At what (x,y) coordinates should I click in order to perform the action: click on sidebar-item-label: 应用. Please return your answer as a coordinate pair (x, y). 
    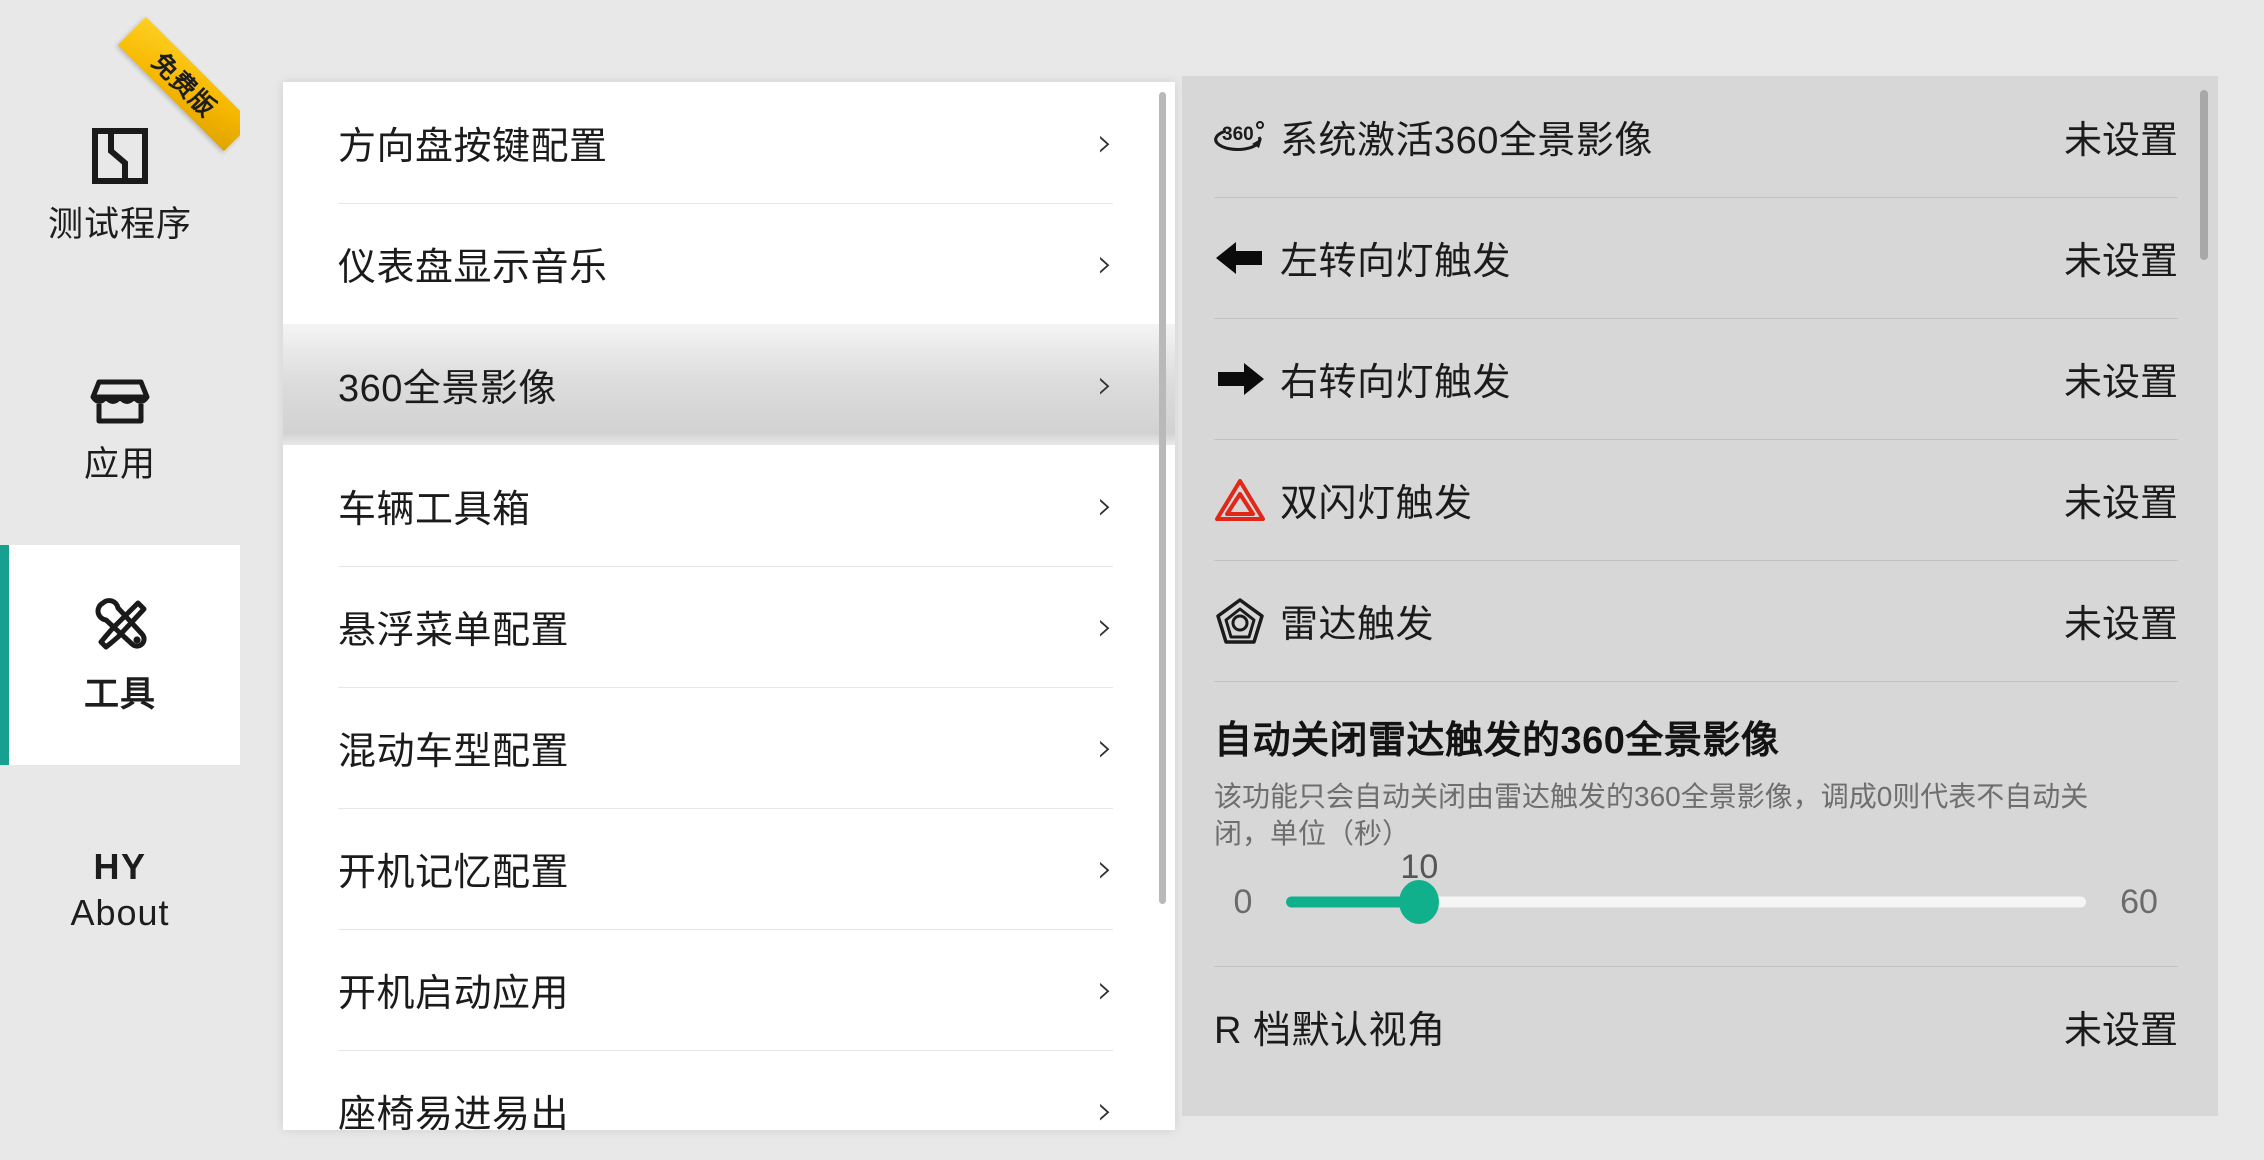
    Looking at the image, I should click on (119, 465).